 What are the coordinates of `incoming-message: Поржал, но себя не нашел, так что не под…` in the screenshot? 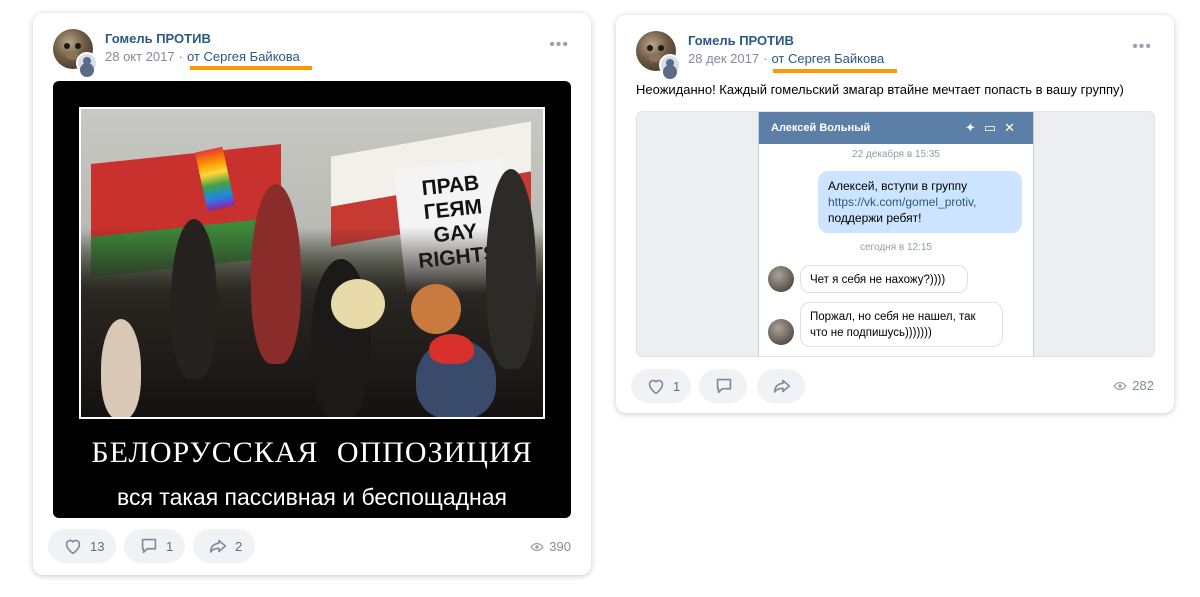 It's located at (901, 324).